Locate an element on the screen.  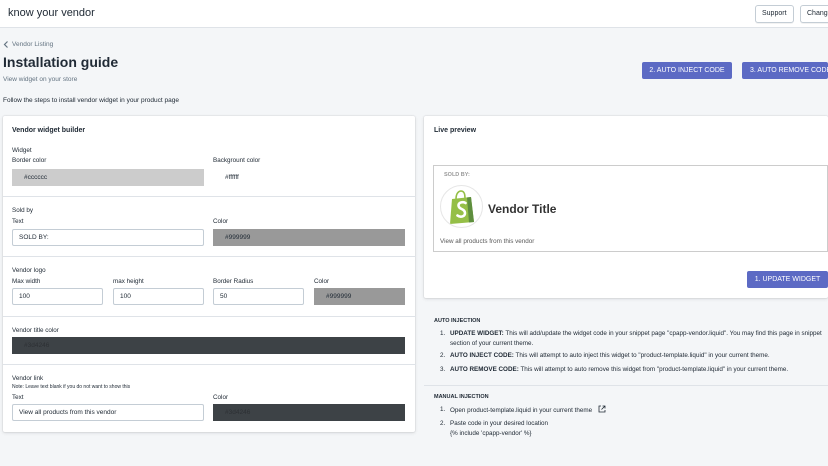
logo-color-label: Color is located at coordinates (322, 281).